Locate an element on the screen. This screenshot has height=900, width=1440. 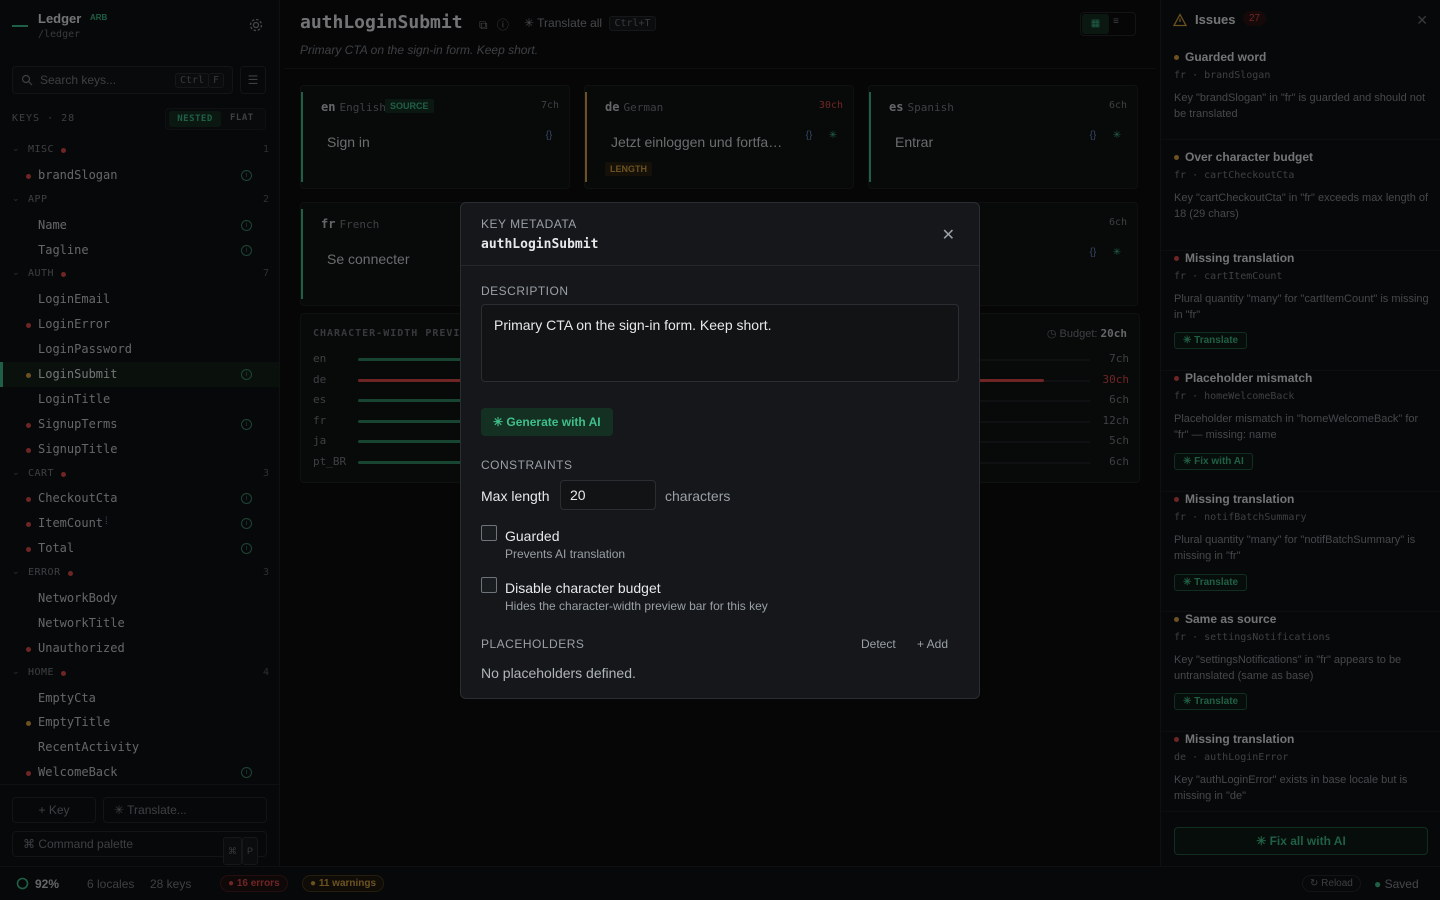
max-length-label: Max length is located at coordinates (515, 496).